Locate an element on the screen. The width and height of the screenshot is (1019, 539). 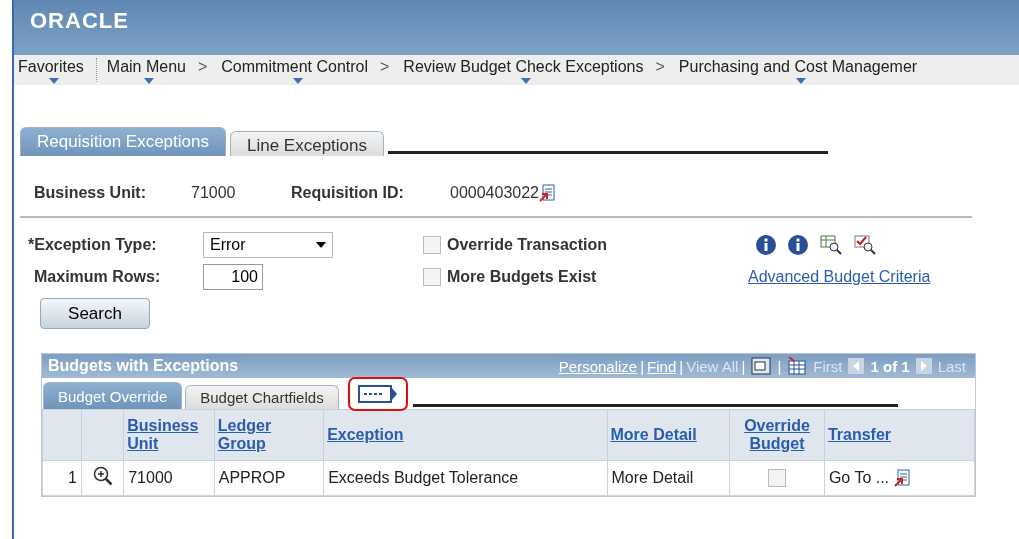
breadcrumb-menu: Purchasing and Cost Managemer is located at coordinates (801, 67).